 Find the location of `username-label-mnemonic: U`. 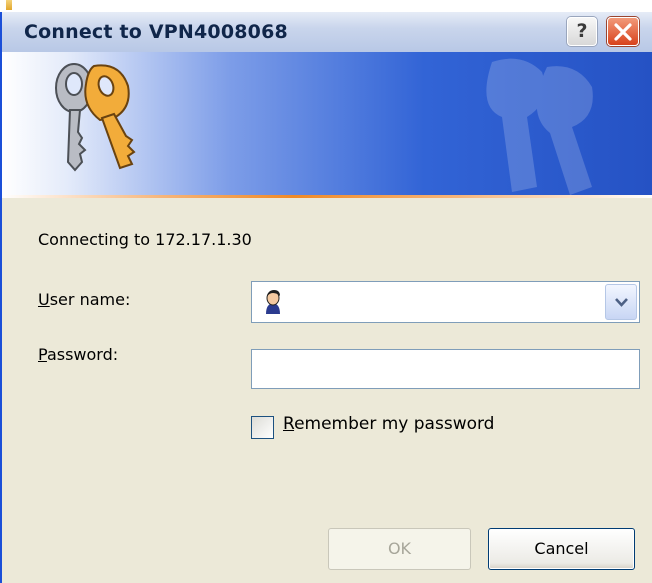

username-label-mnemonic: U is located at coordinates (44, 299).